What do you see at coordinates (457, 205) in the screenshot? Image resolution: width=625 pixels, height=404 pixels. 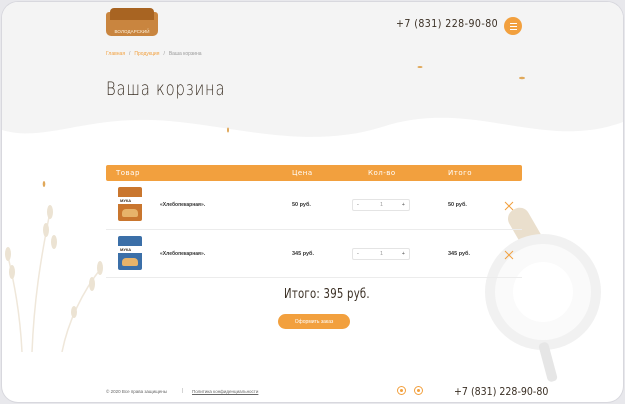 I see `row-total: 50 руб.` at bounding box center [457, 205].